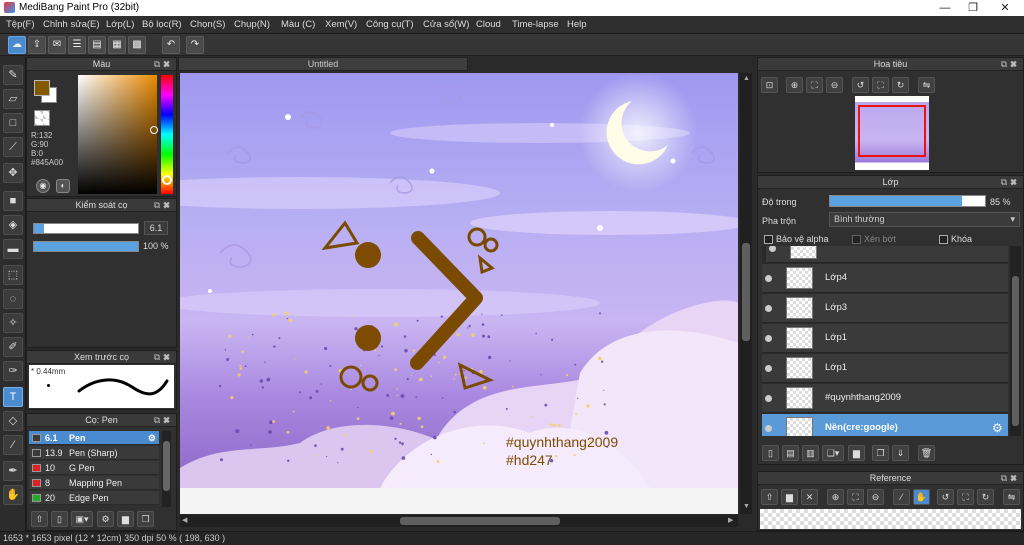 The height and width of the screenshot is (545, 1024). I want to click on hue-cursor, so click(167, 180).